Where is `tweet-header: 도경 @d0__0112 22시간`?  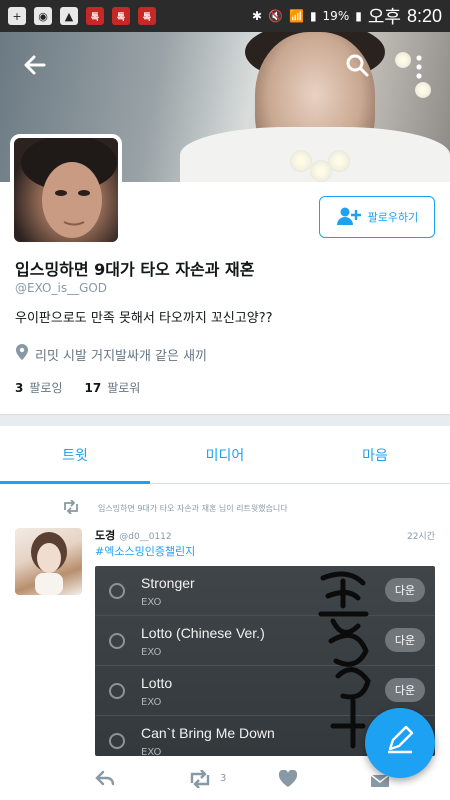 tweet-header: 도경 @d0__0112 22시간 is located at coordinates (265, 535).